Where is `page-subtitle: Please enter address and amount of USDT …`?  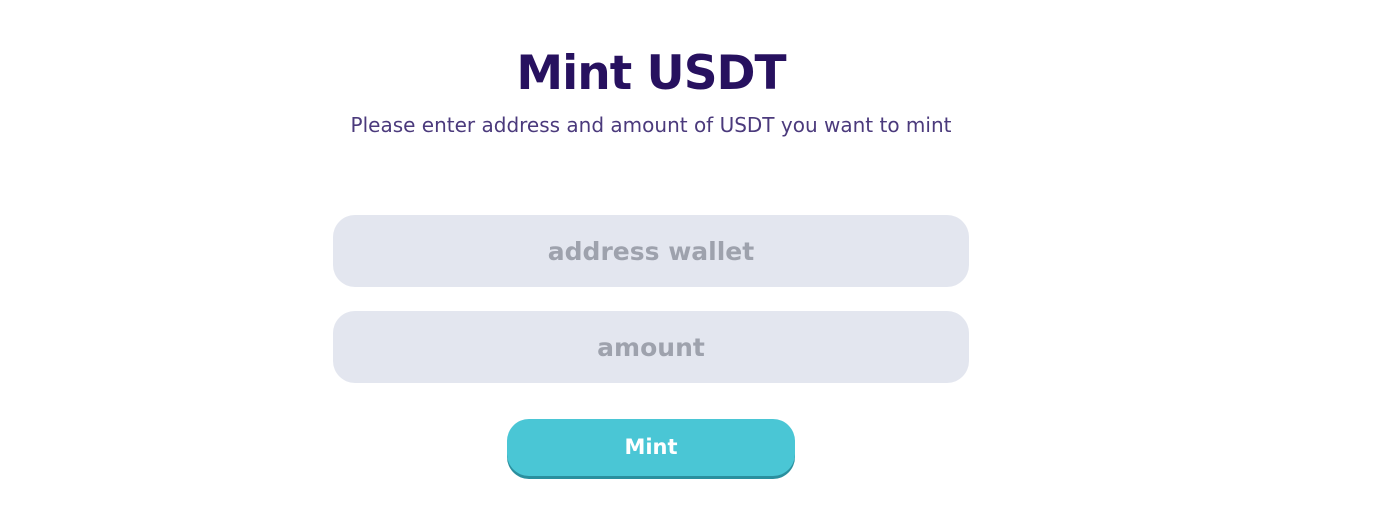
page-subtitle: Please enter address and amount of USDT … is located at coordinates (651, 125).